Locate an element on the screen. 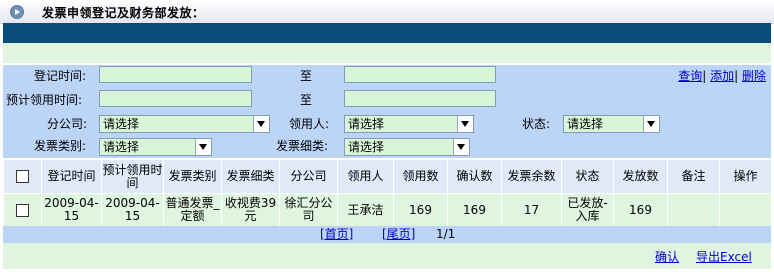 This screenshot has height=272, width=774. first-page-link: [首页] is located at coordinates (336, 234).